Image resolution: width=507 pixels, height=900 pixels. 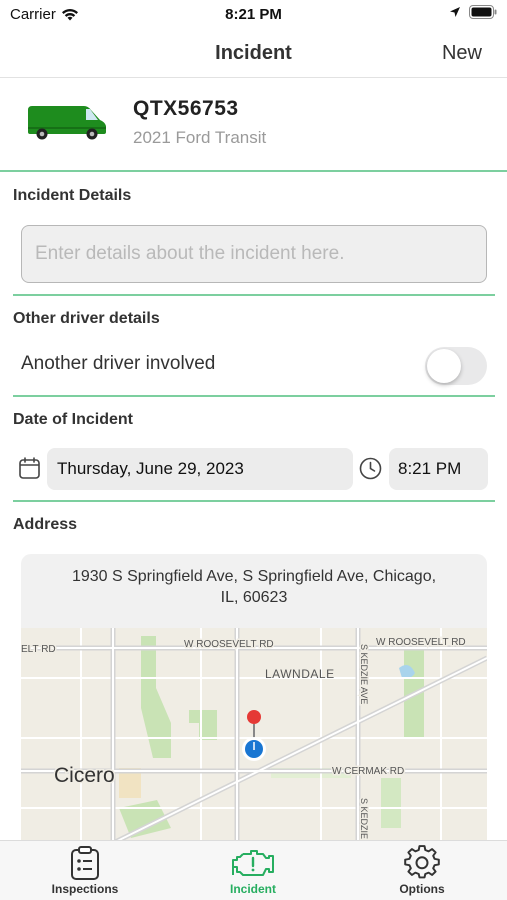 I want to click on map-label-lawndale: LAWNDALE, so click(x=300, y=674).